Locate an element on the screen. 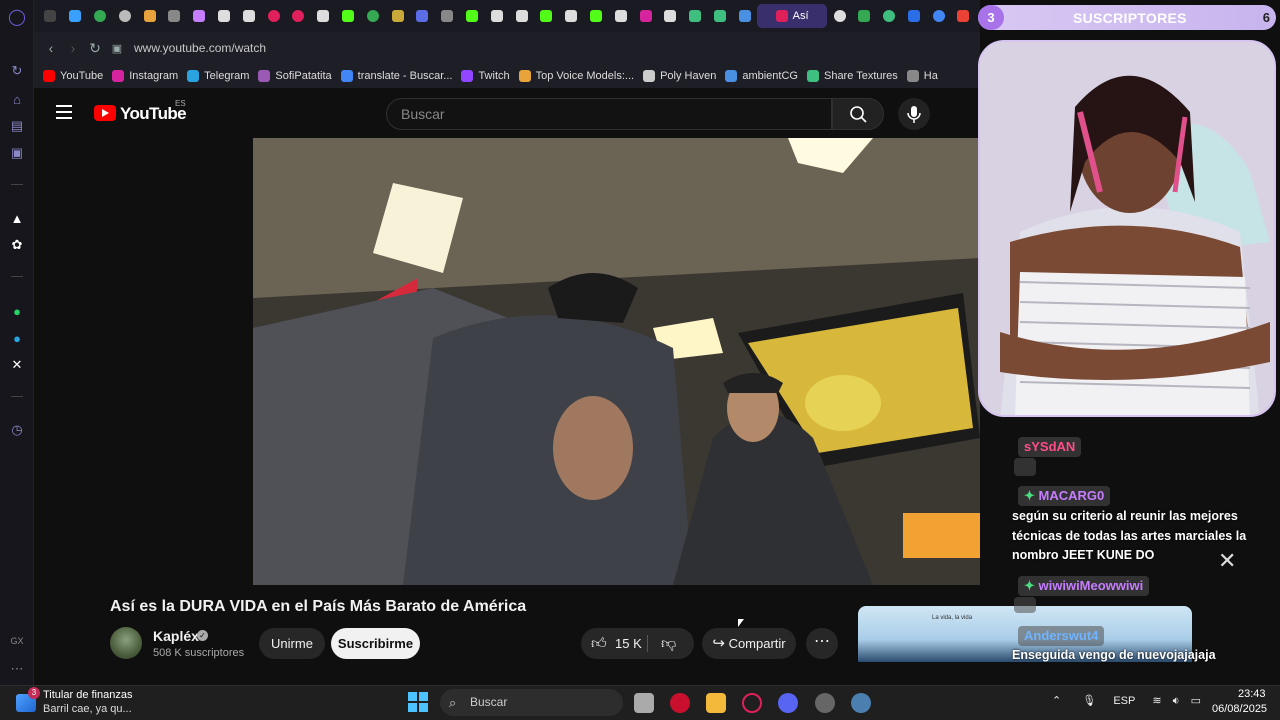 The image size is (1280, 720). chevron-up-icon: ⌃ is located at coordinates (1056, 701).